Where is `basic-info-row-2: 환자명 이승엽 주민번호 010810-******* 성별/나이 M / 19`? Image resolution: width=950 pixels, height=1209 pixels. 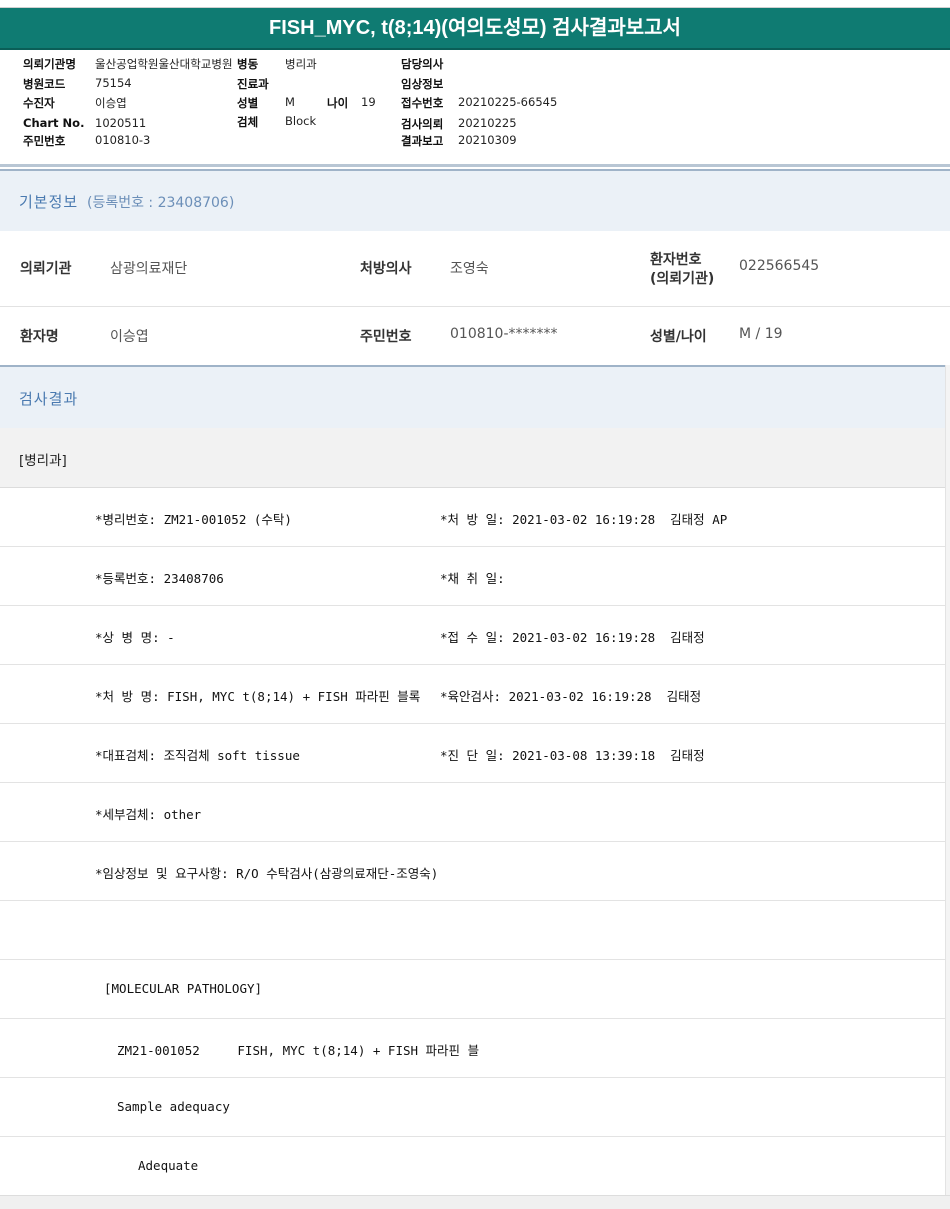 basic-info-row-2: 환자명 이승엽 주민번호 010810-******* 성별/나이 M / 19 is located at coordinates (475, 335).